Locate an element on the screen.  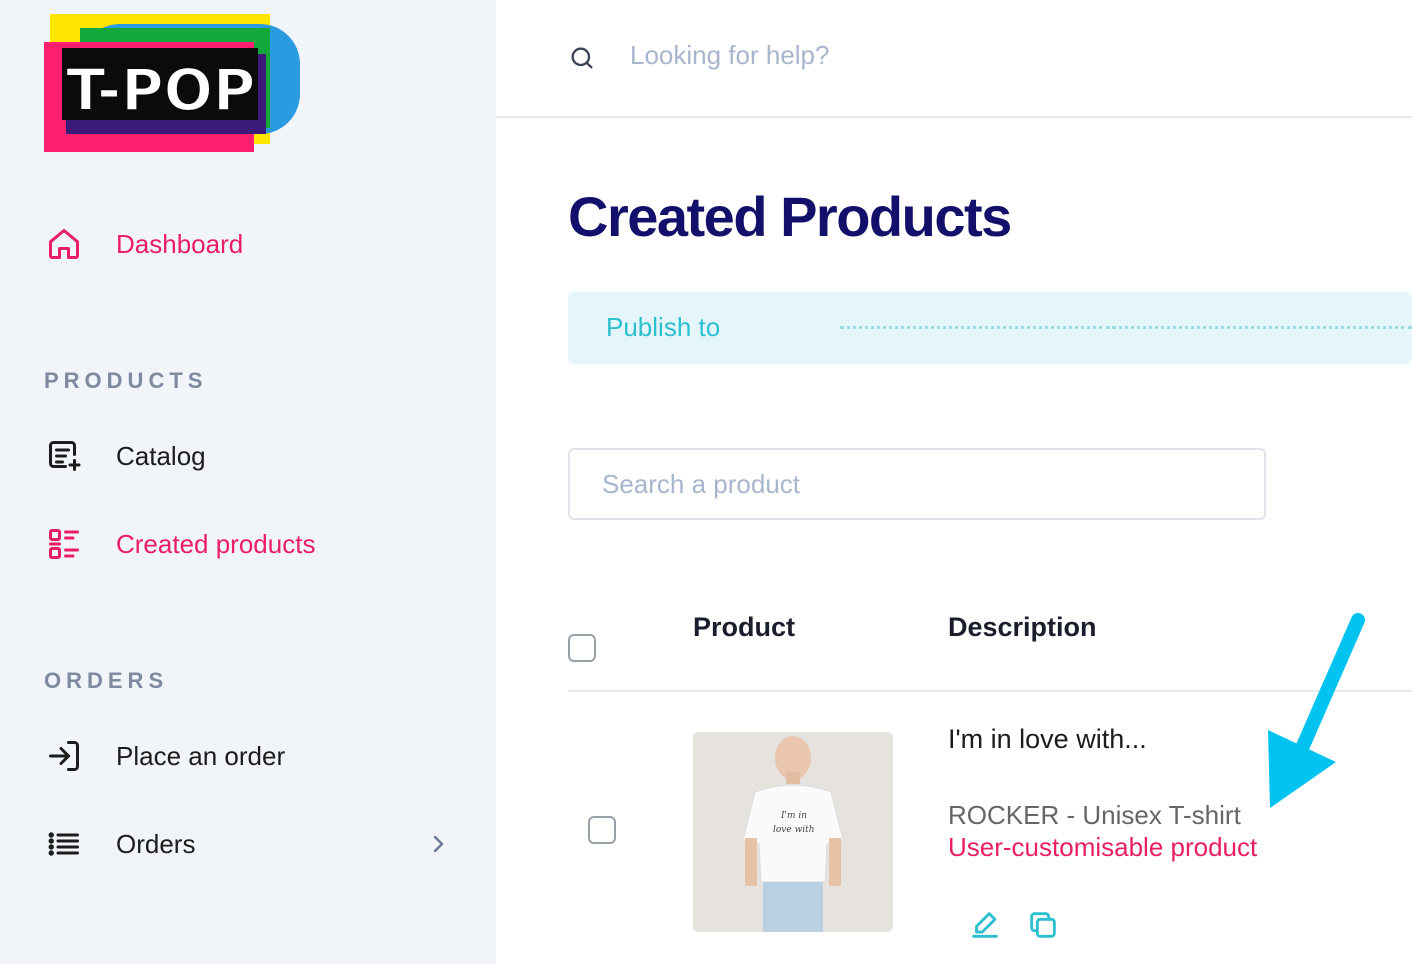
product-thumbnail: I'm in love with is located at coordinates (793, 832).